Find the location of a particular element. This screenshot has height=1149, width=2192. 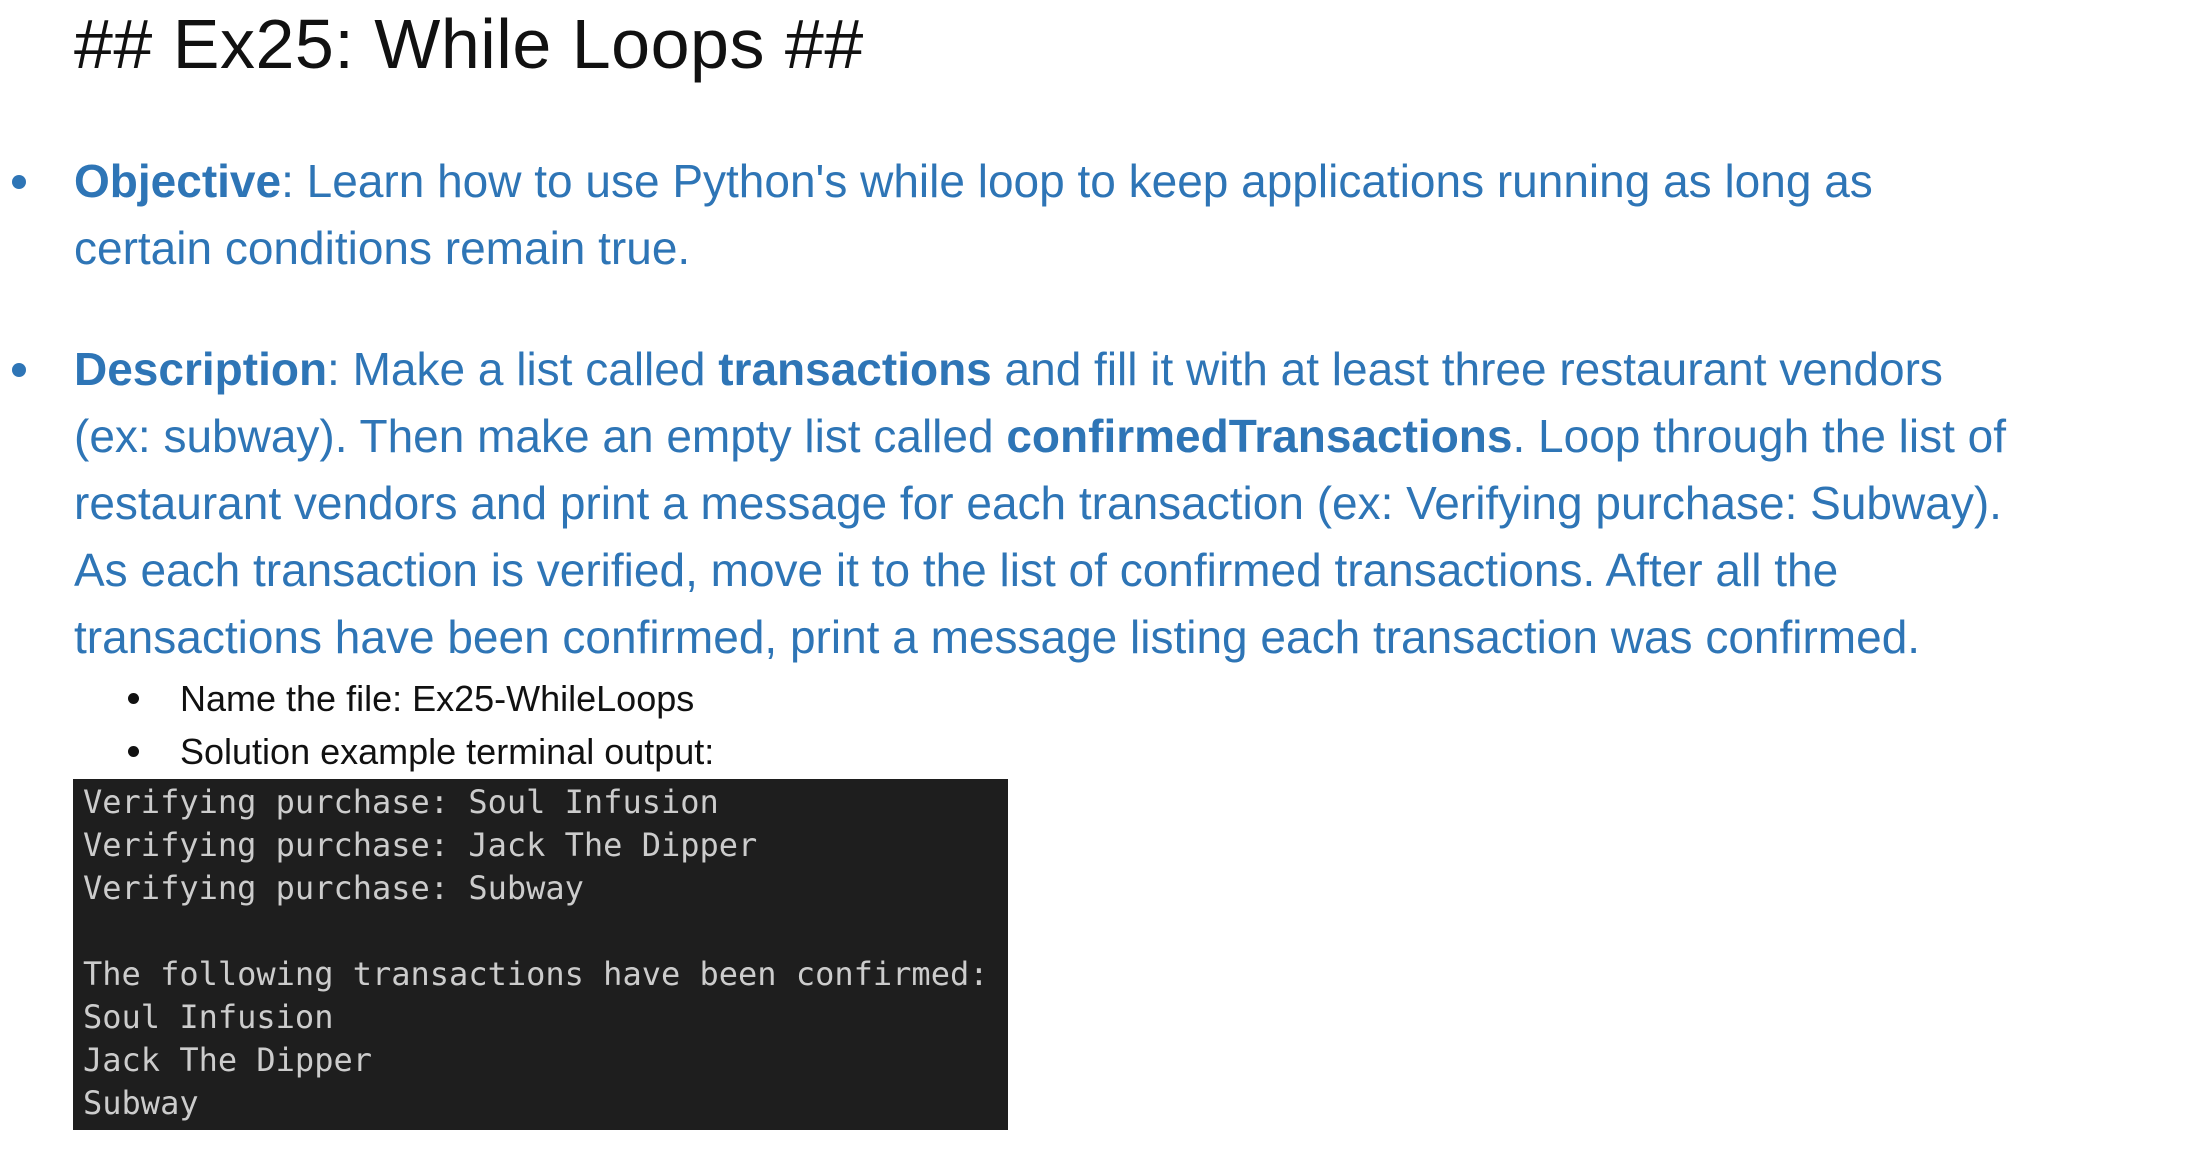

description-line-1-a: : Make a list called is located at coordinates (523, 369).